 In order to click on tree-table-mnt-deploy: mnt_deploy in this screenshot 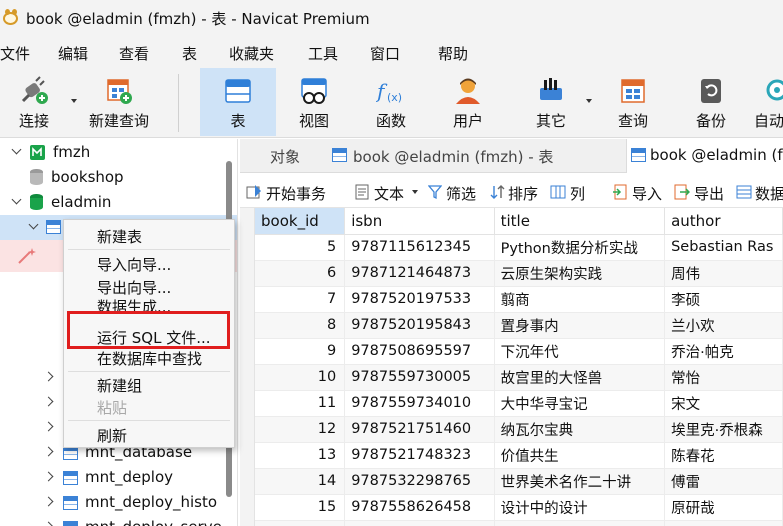, I will do `click(118, 477)`.